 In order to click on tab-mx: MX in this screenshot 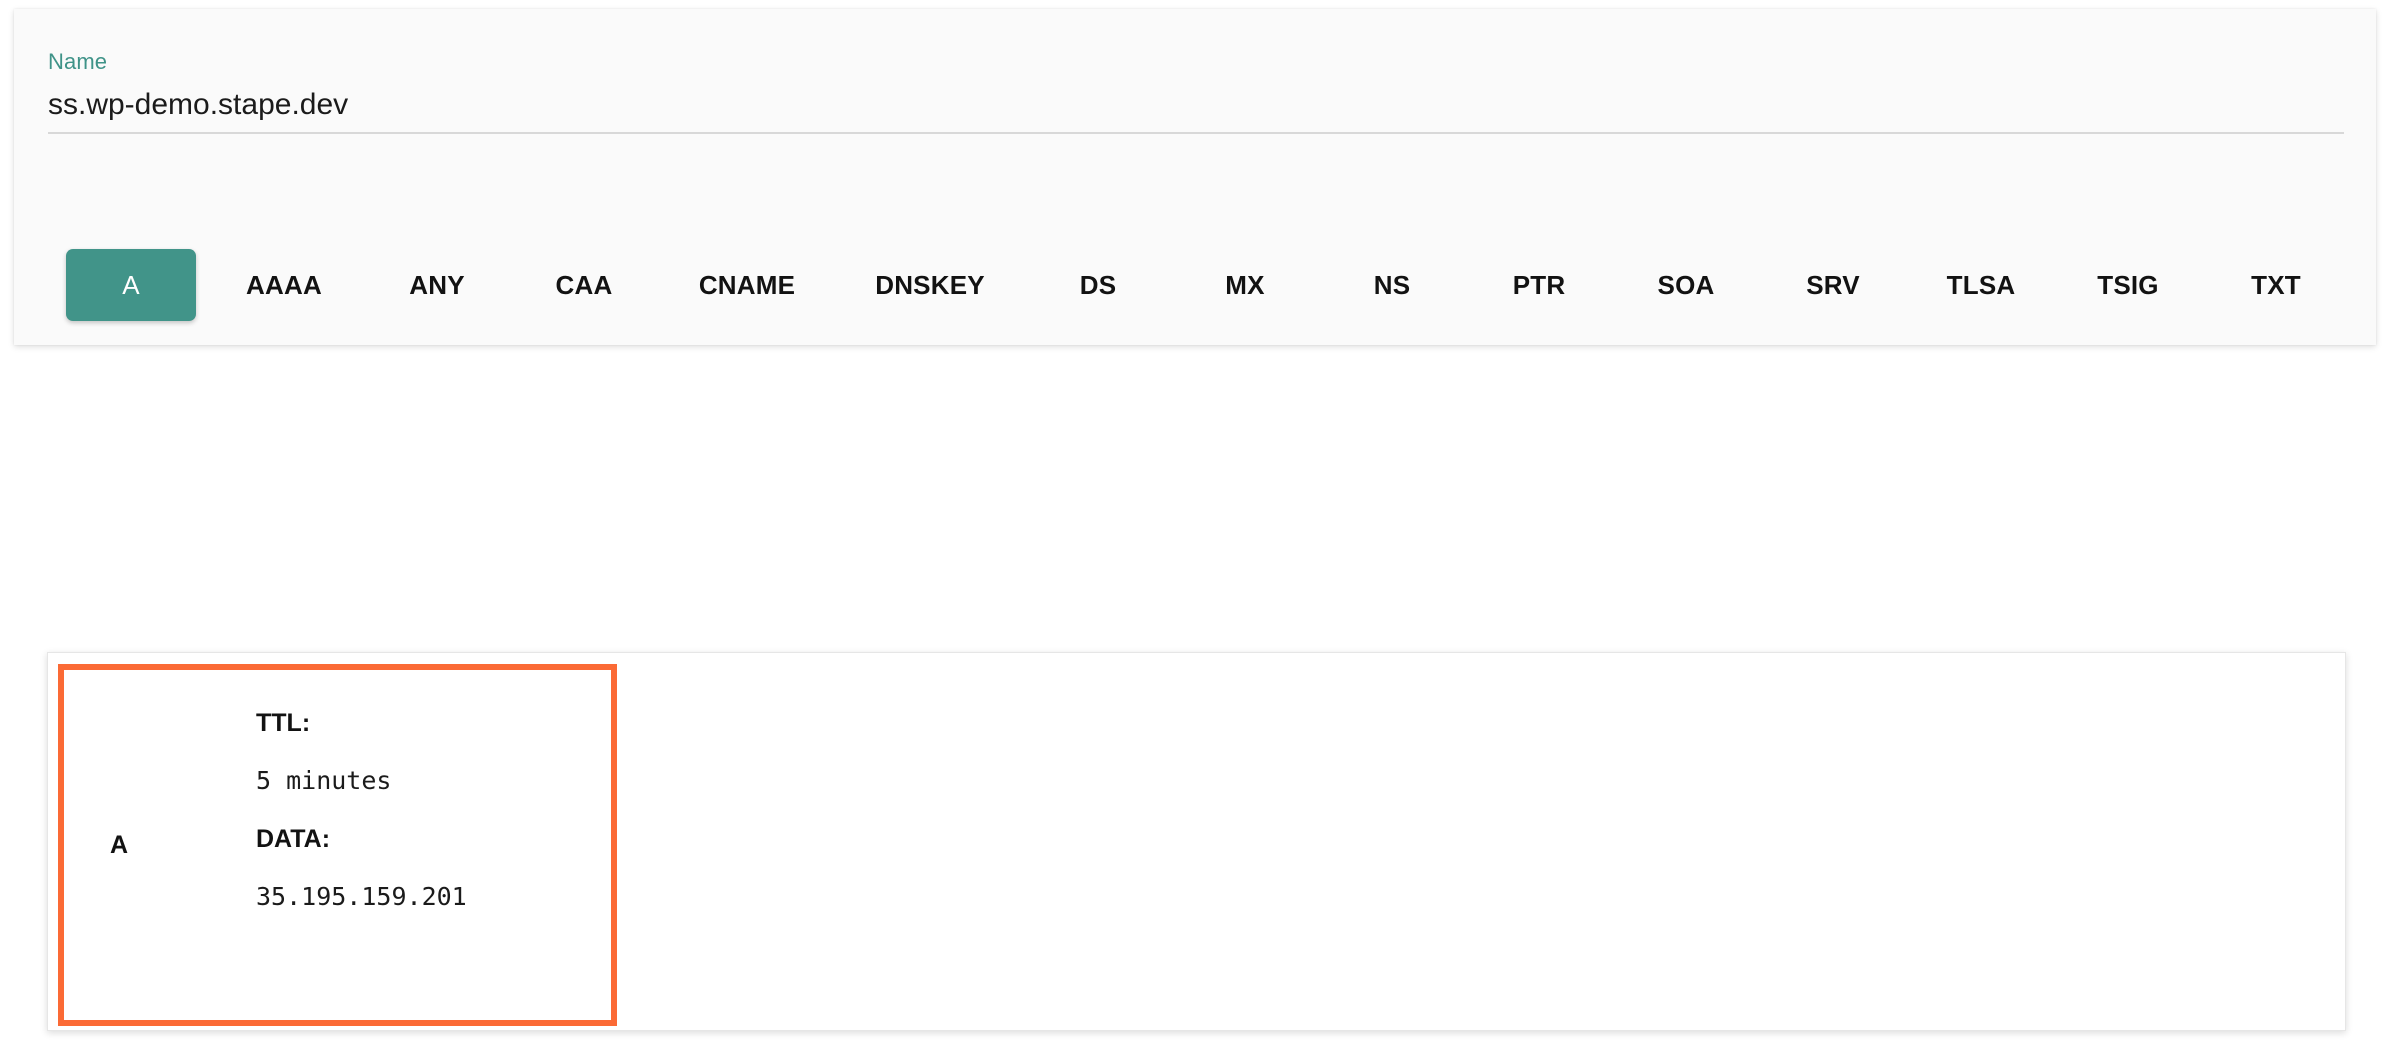, I will do `click(1244, 285)`.